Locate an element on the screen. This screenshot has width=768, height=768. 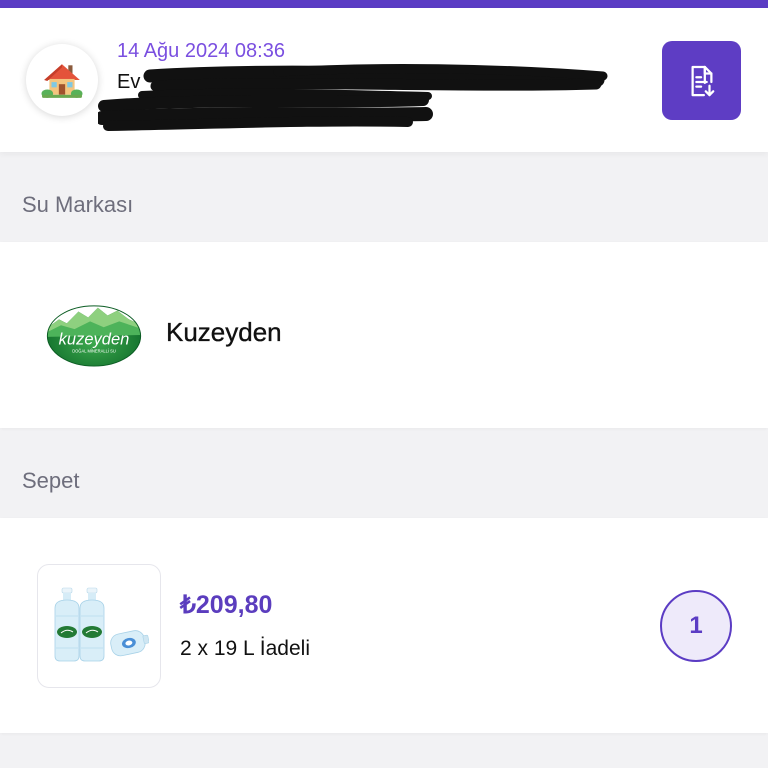
avatar is located at coordinates (62, 80).